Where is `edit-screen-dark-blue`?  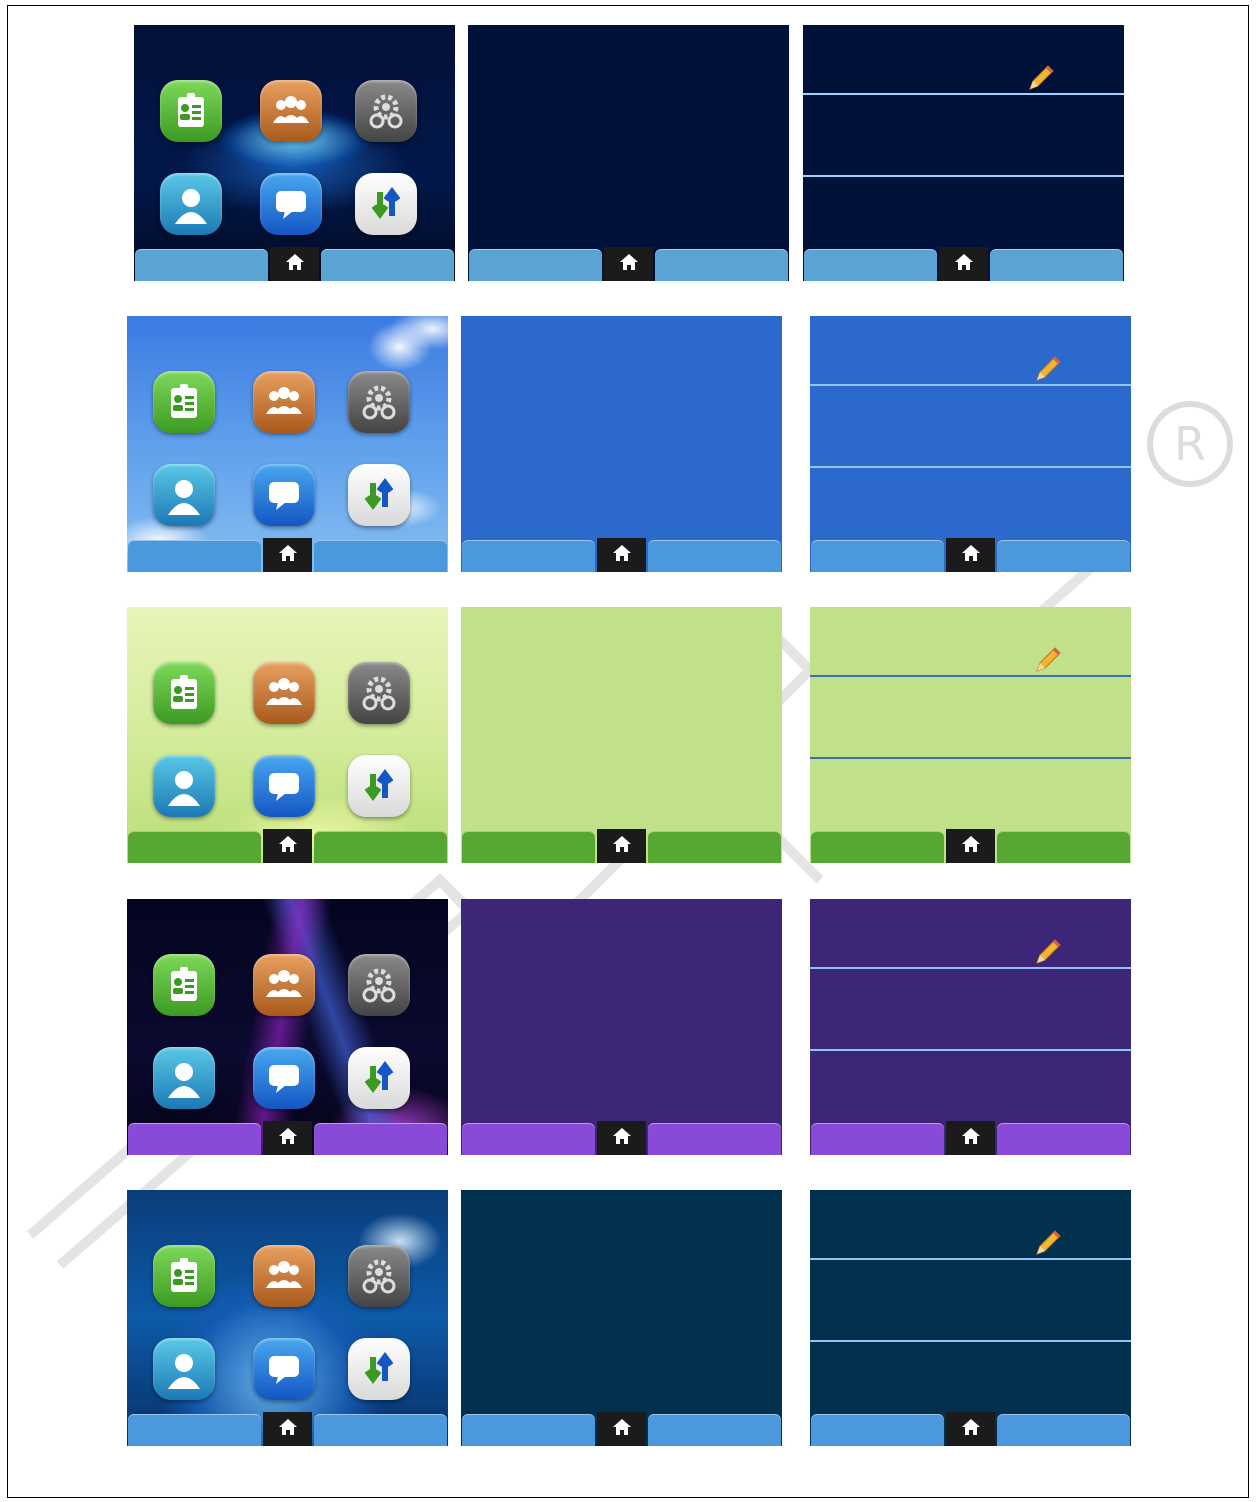 edit-screen-dark-blue is located at coordinates (963, 153).